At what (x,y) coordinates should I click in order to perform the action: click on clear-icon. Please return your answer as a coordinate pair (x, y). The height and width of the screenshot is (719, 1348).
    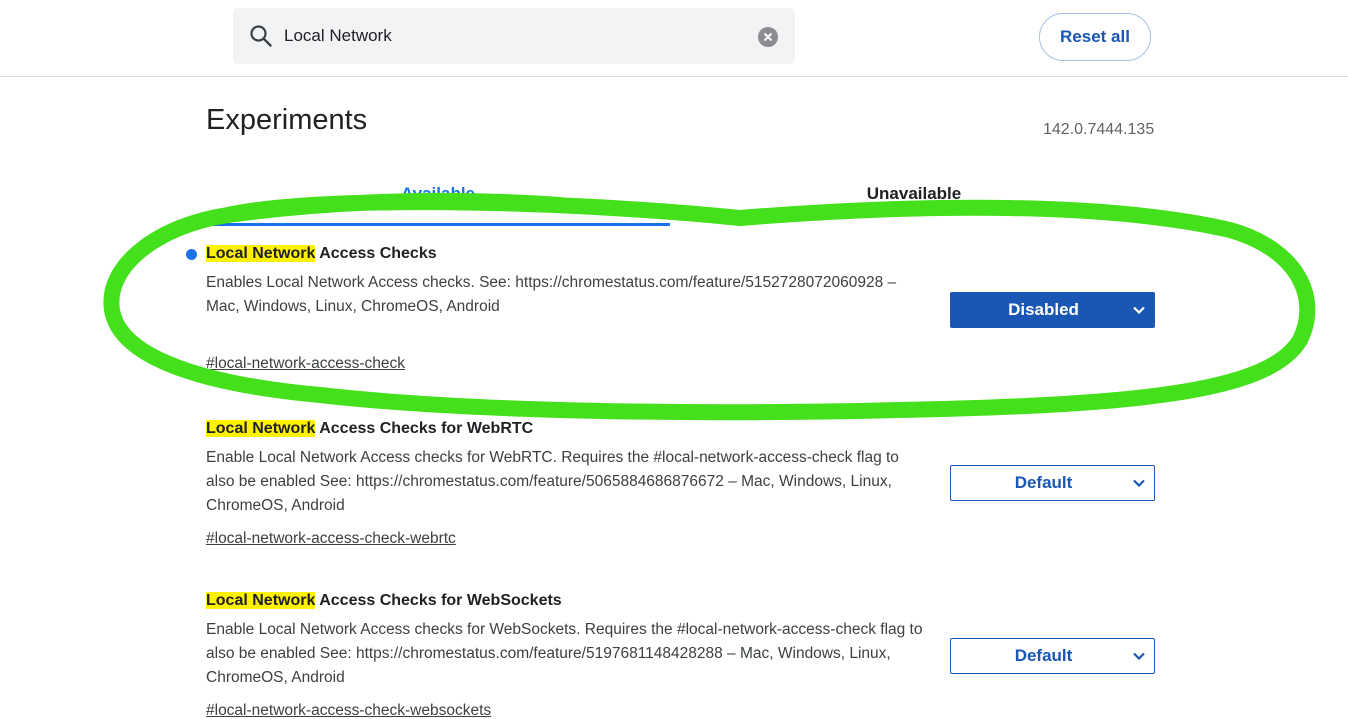
    Looking at the image, I should click on (768, 37).